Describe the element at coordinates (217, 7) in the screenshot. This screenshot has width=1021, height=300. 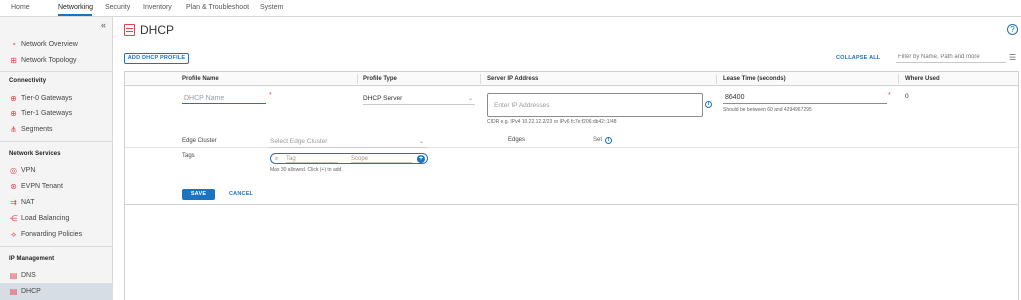
I see `nav-tab-plan-troubleshoot: Plan & Troubleshoot` at that location.